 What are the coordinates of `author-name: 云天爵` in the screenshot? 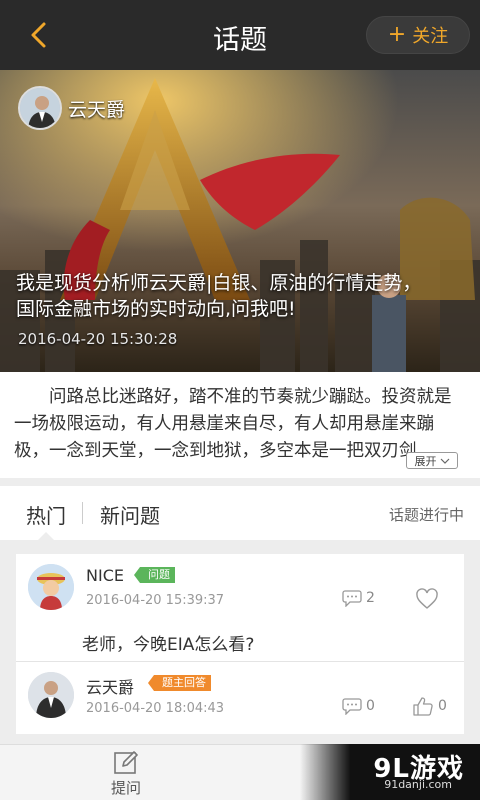 It's located at (97, 110).